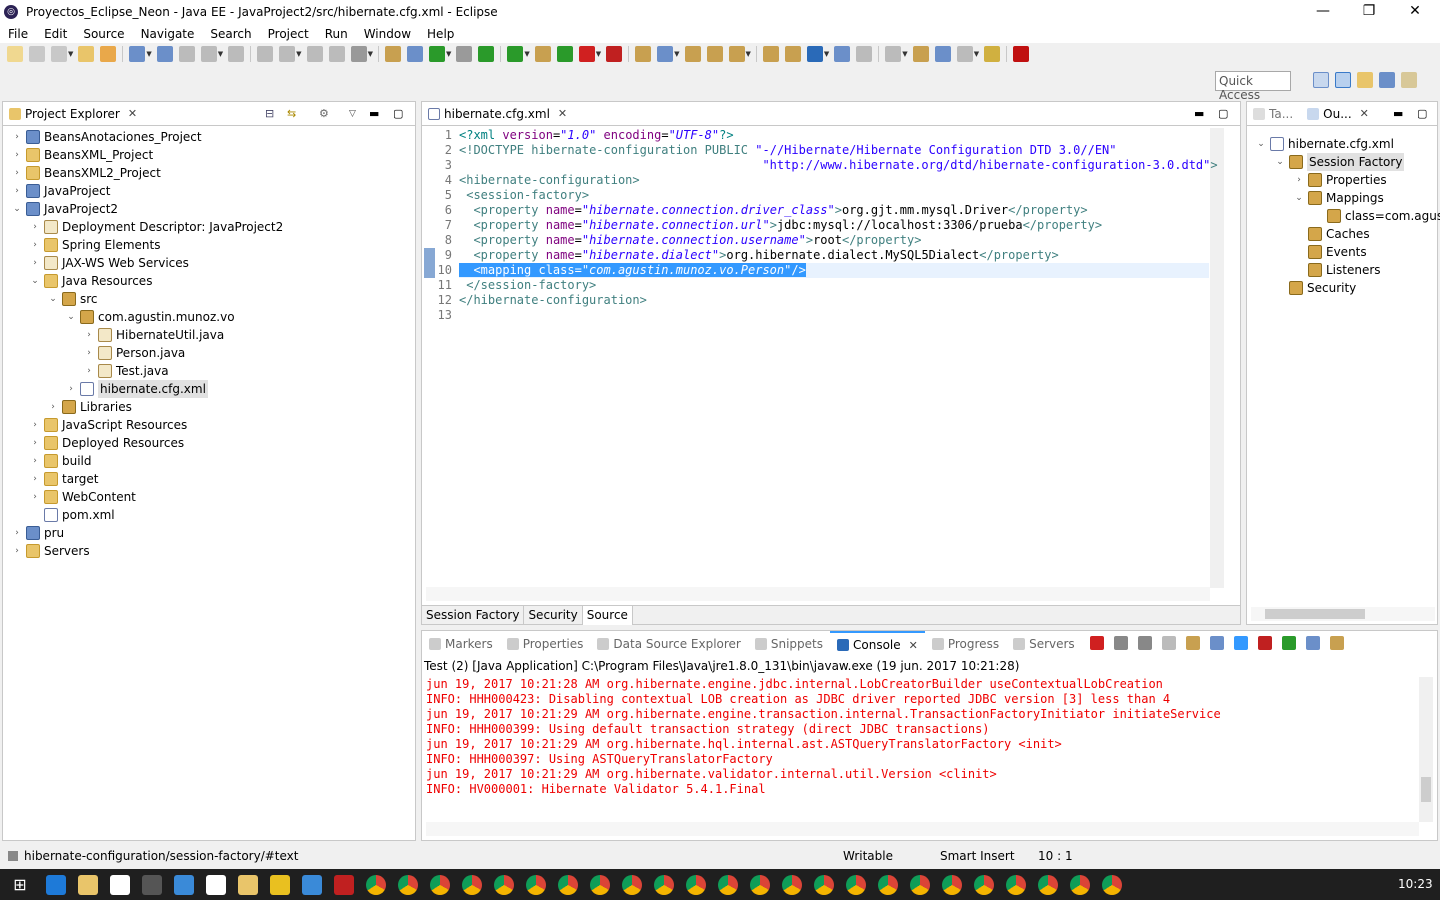 The height and width of the screenshot is (900, 1440). Describe the element at coordinates (877, 644) in the screenshot. I see `tab-console: Console ✕` at that location.